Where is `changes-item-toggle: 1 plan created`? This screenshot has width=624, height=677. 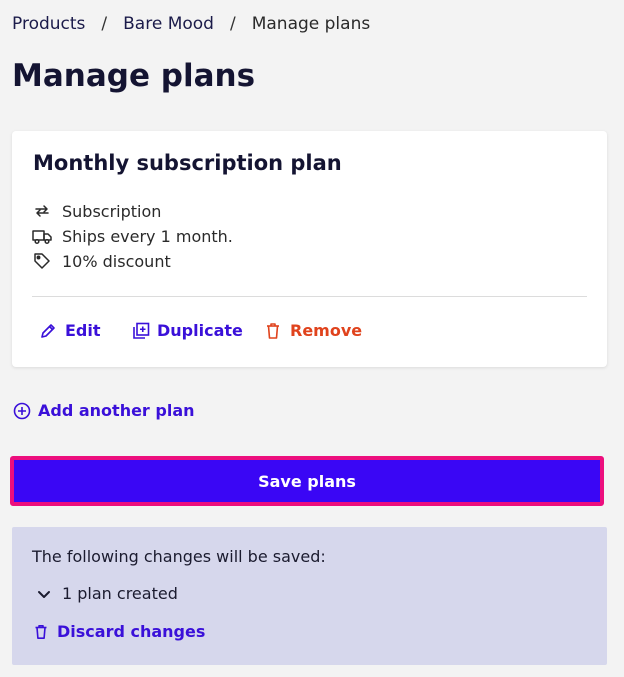 changes-item-toggle: 1 plan created is located at coordinates (107, 593).